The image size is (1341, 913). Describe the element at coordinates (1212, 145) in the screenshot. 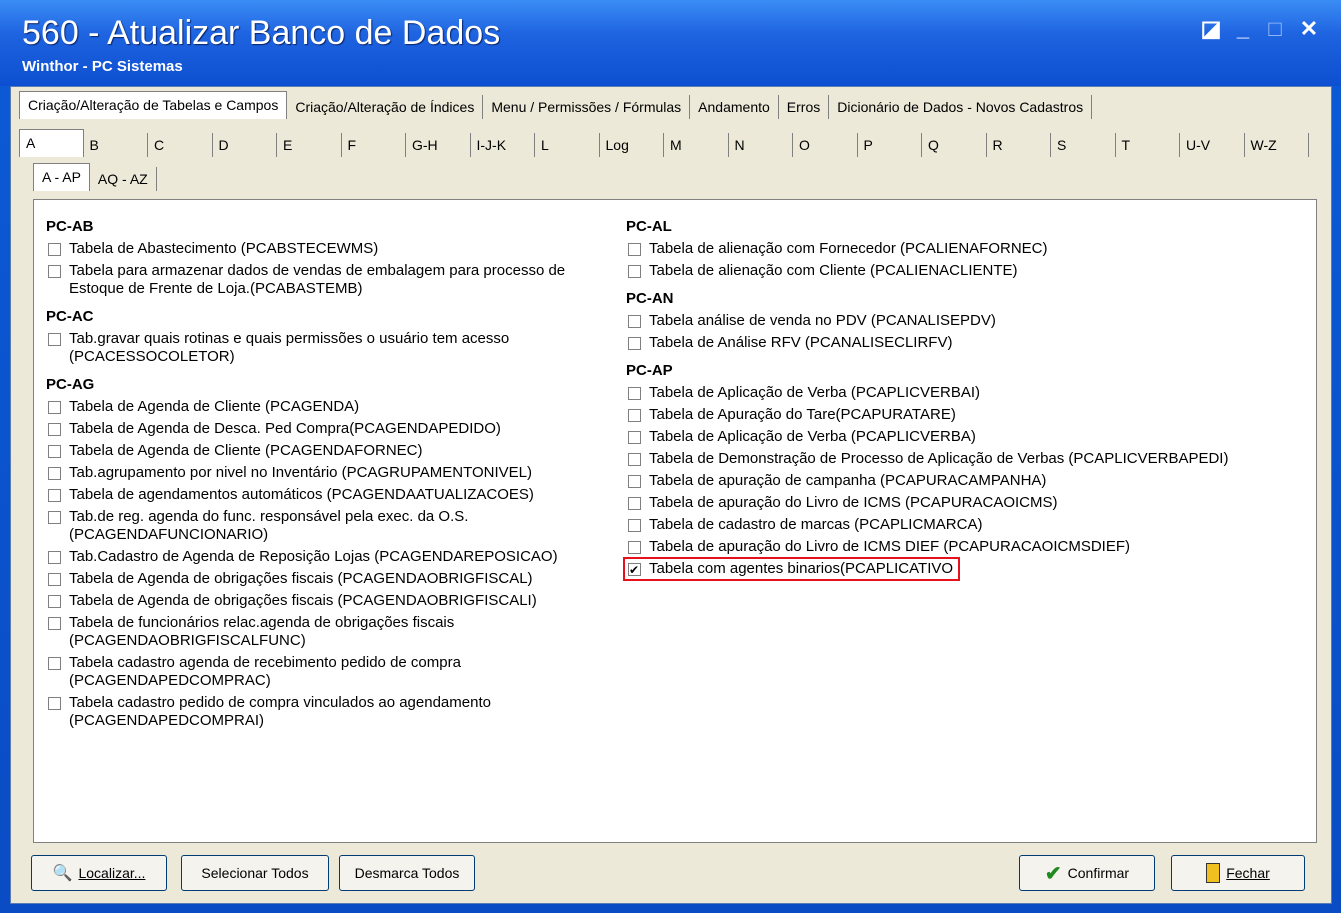

I see `tab-letter: U-V` at that location.